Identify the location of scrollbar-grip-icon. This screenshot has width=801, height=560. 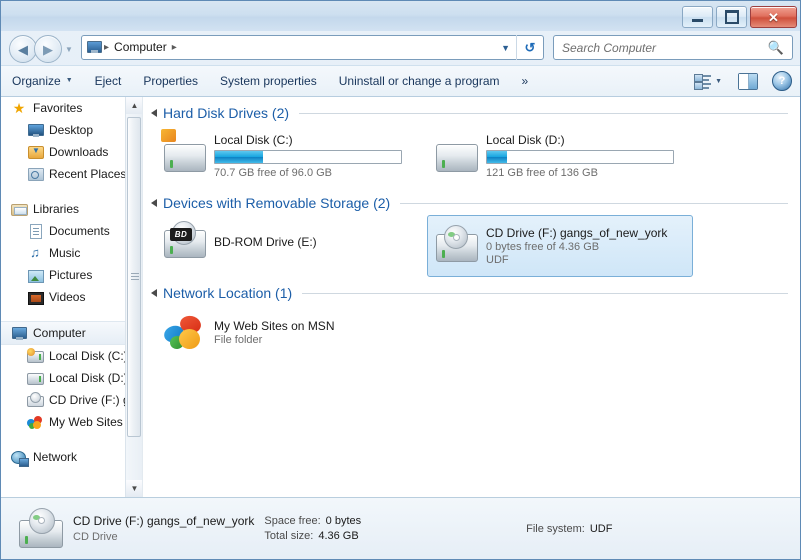
(135, 273).